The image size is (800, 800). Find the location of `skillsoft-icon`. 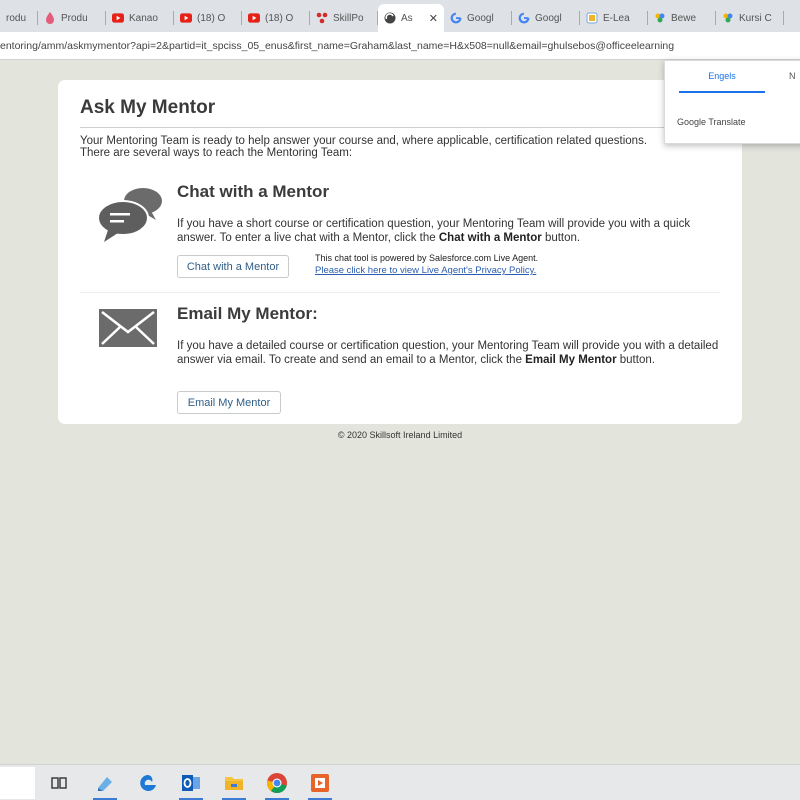

skillsoft-icon is located at coordinates (390, 18).